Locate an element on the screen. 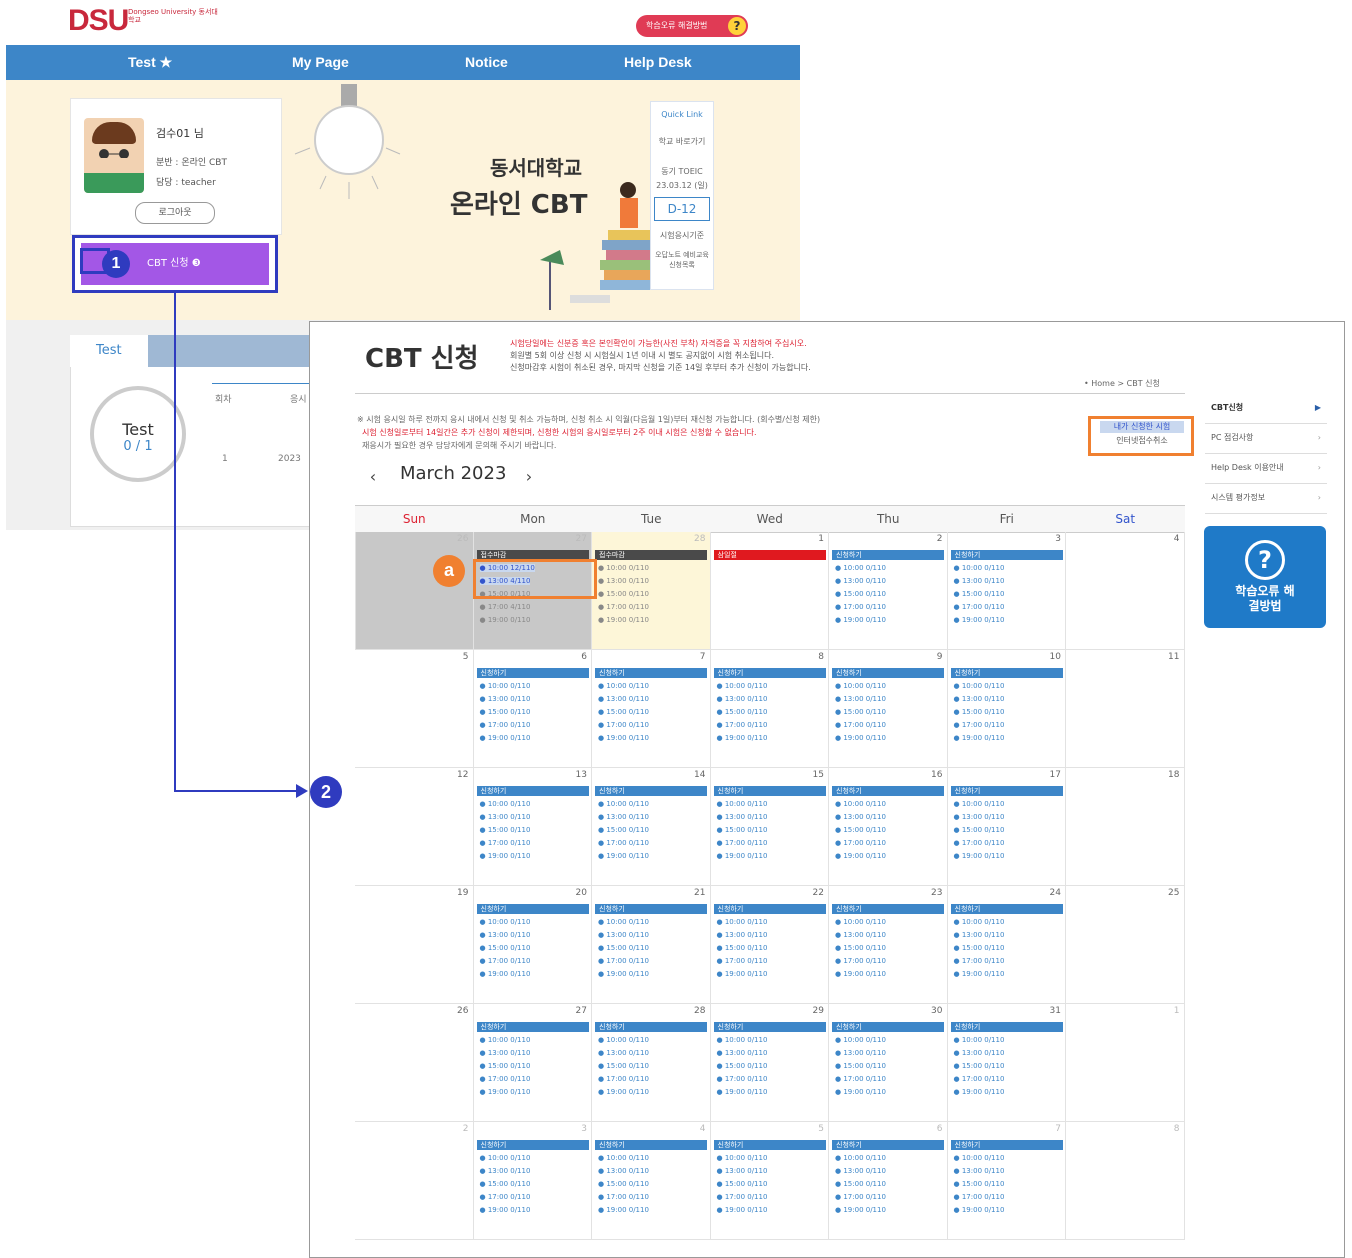 The height and width of the screenshot is (1258, 1352). side-menu-pc-check: PC 점검사항 › is located at coordinates (1266, 438).